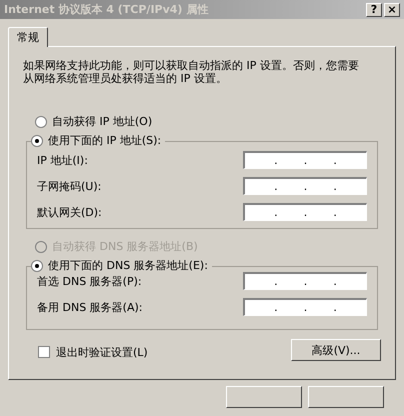 The height and width of the screenshot is (416, 404). What do you see at coordinates (69, 186) in the screenshot?
I see `field-label: 子网掩码(U):` at bounding box center [69, 186].